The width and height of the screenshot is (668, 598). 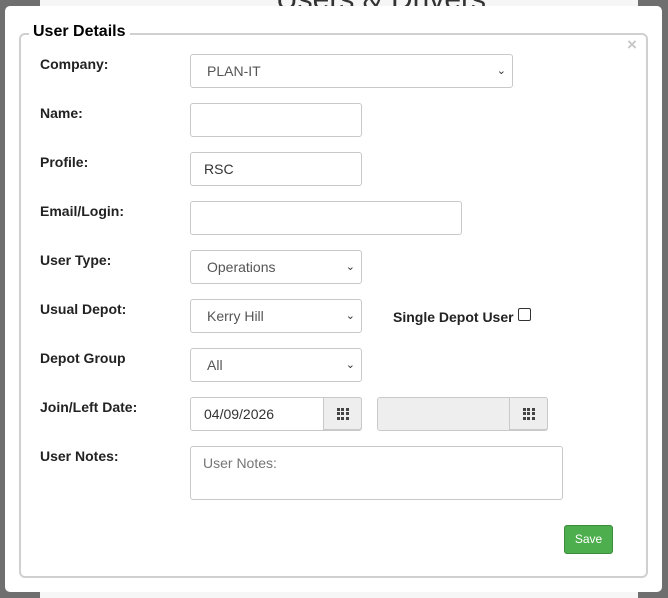 What do you see at coordinates (61, 113) in the screenshot?
I see `name-label: Name:` at bounding box center [61, 113].